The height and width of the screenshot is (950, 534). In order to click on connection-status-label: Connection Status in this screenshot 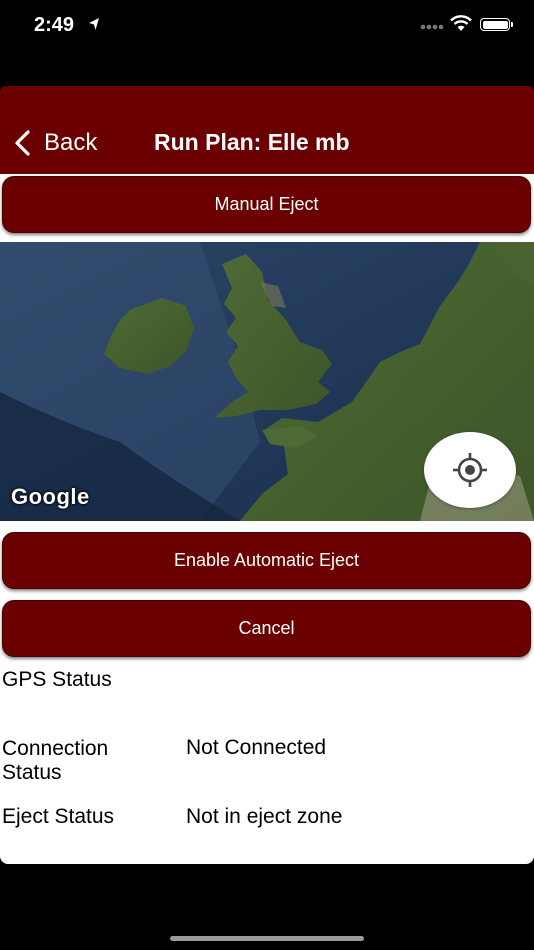, I will do `click(55, 761)`.